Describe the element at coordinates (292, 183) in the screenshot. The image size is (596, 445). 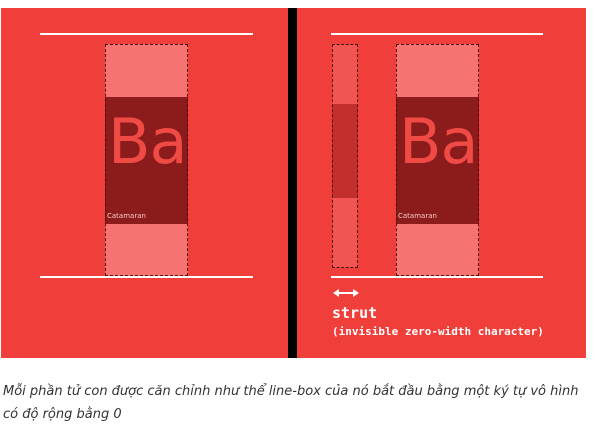
I see `panel-divider` at that location.